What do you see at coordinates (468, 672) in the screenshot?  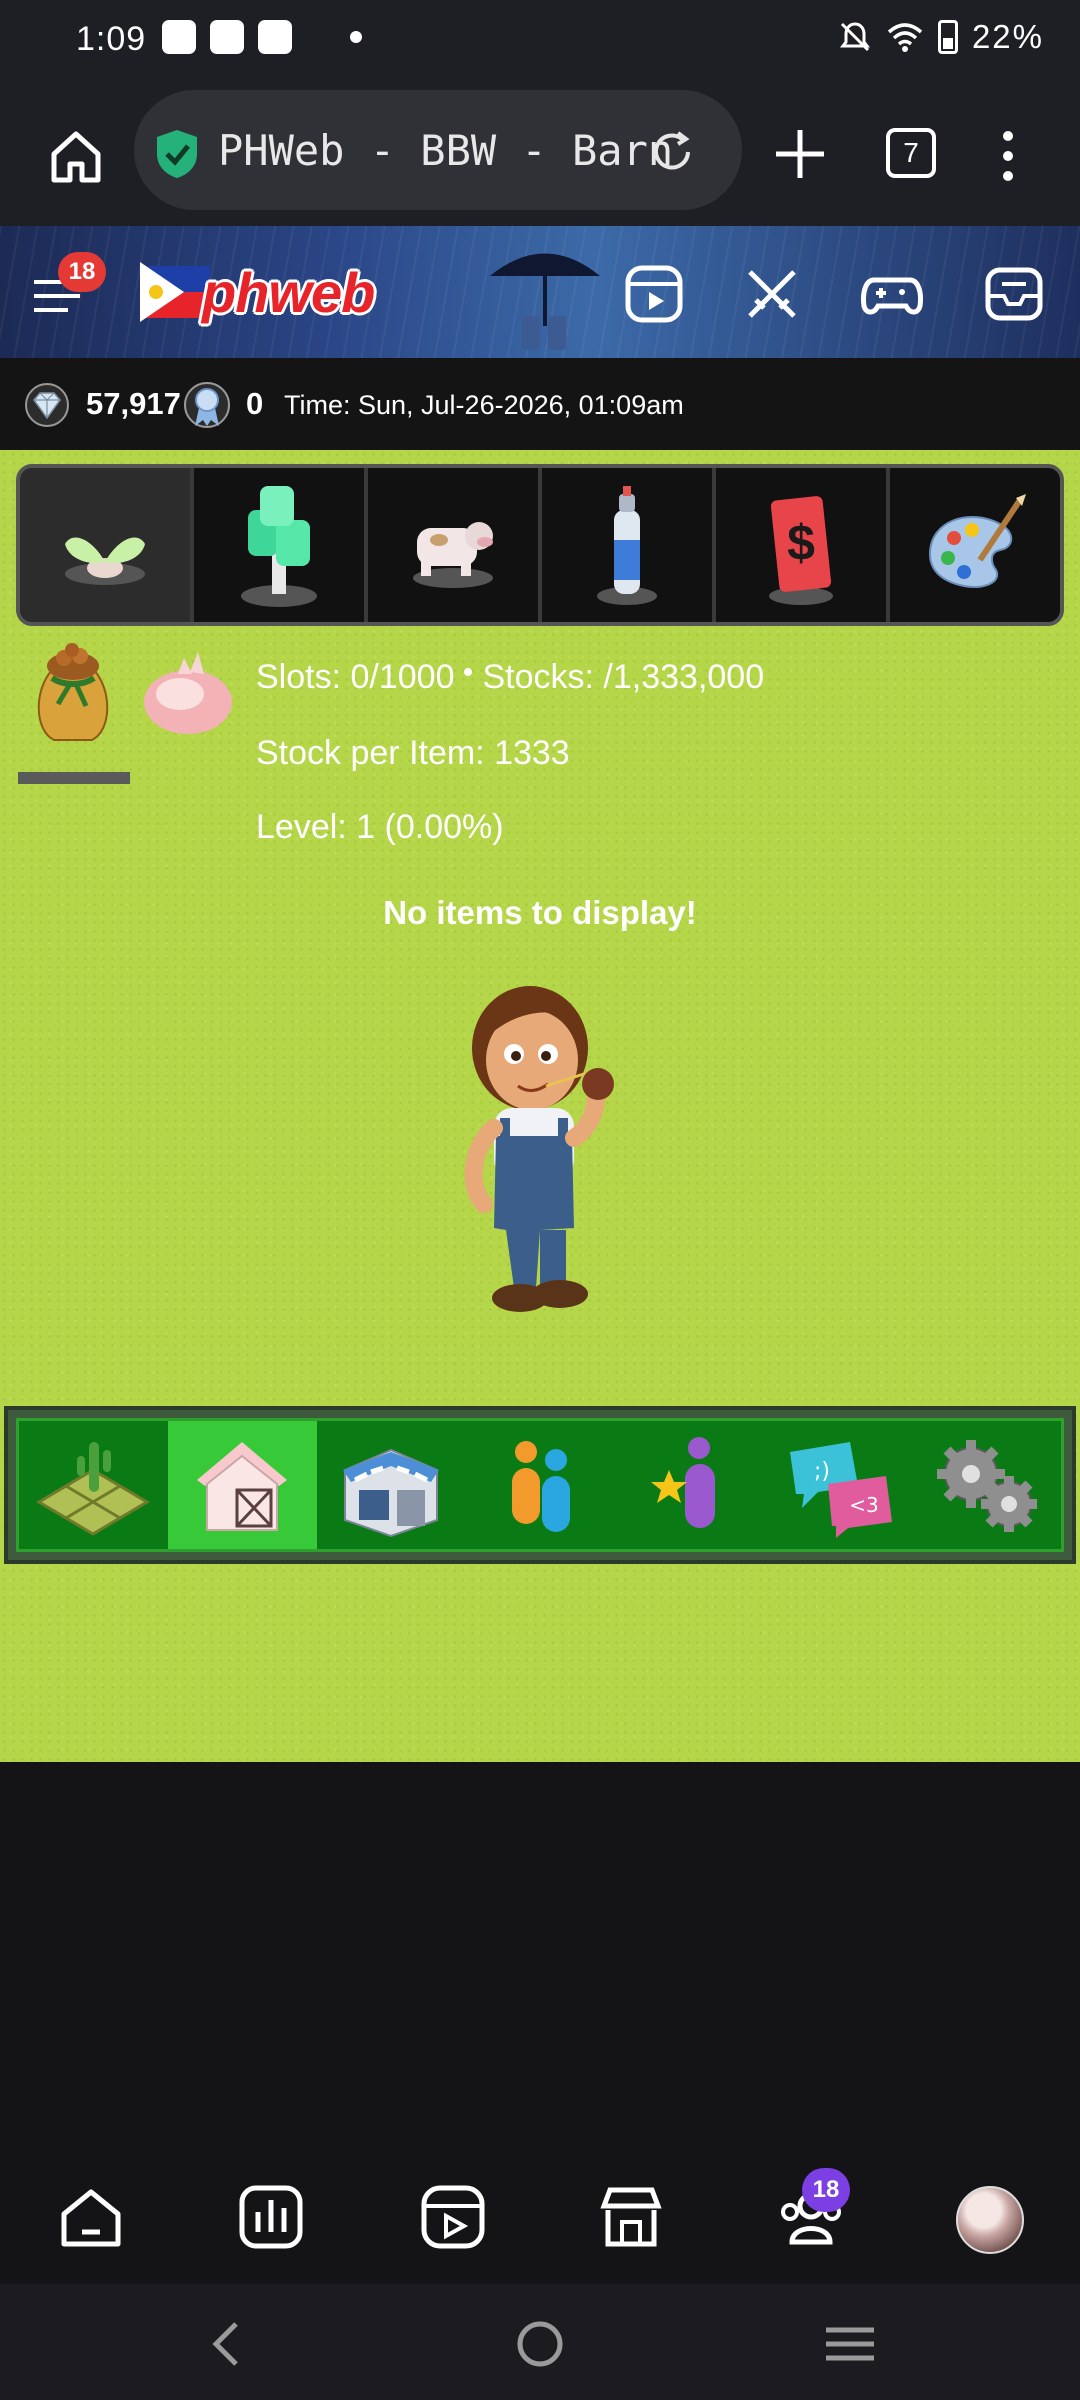 I see `separator-dot` at bounding box center [468, 672].